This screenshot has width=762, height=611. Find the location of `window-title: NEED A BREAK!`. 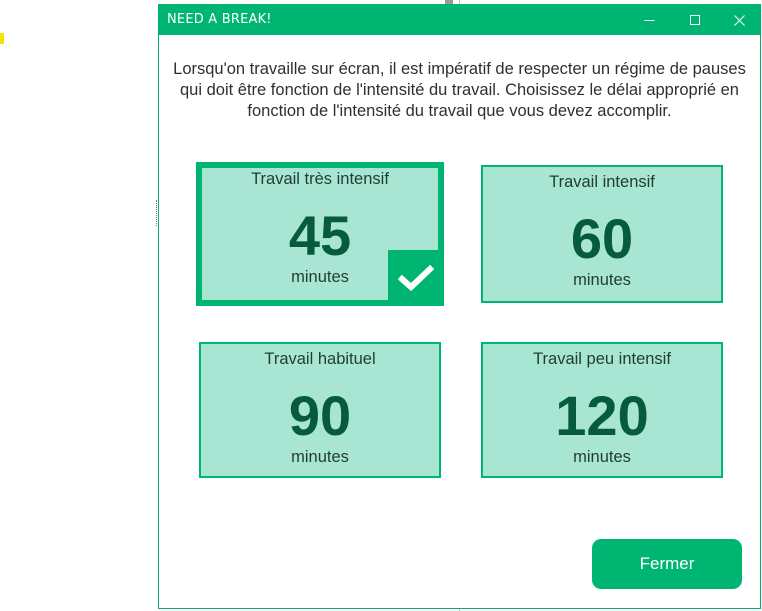

window-title: NEED A BREAK! is located at coordinates (219, 19).